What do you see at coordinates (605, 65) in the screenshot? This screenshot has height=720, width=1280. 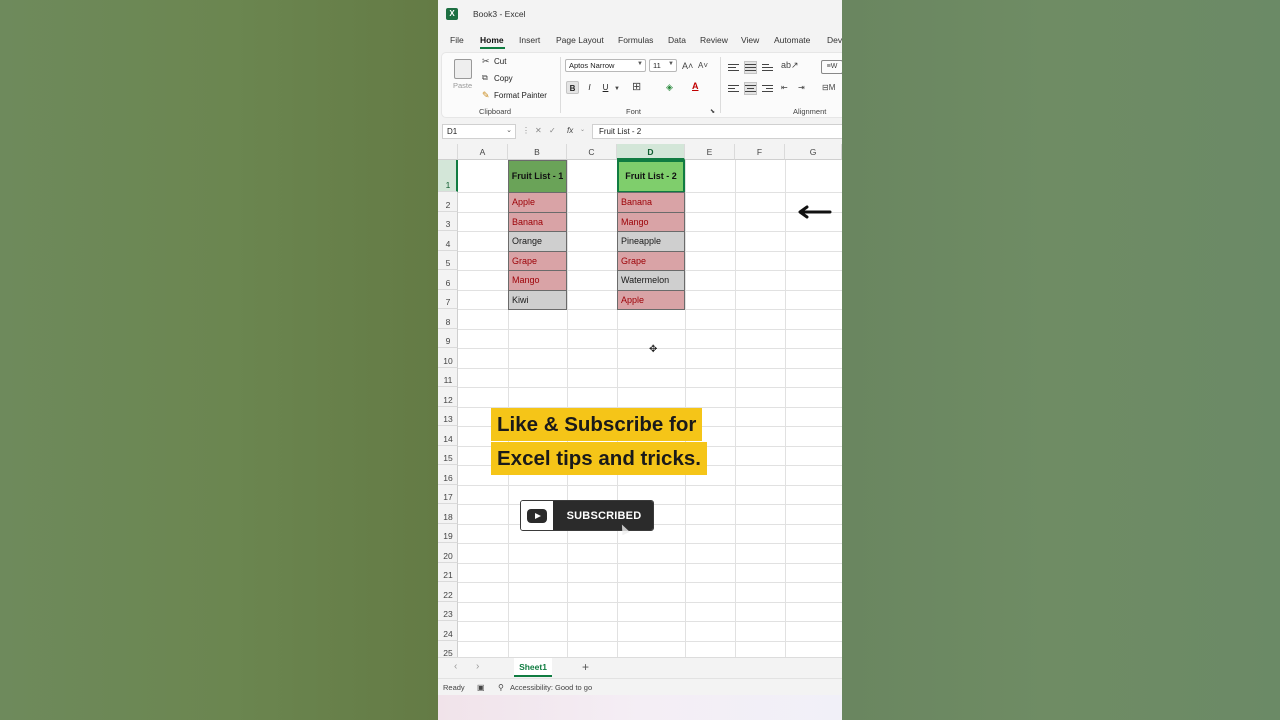 I see `font-name-select: Aptos Narrow ▼` at bounding box center [605, 65].